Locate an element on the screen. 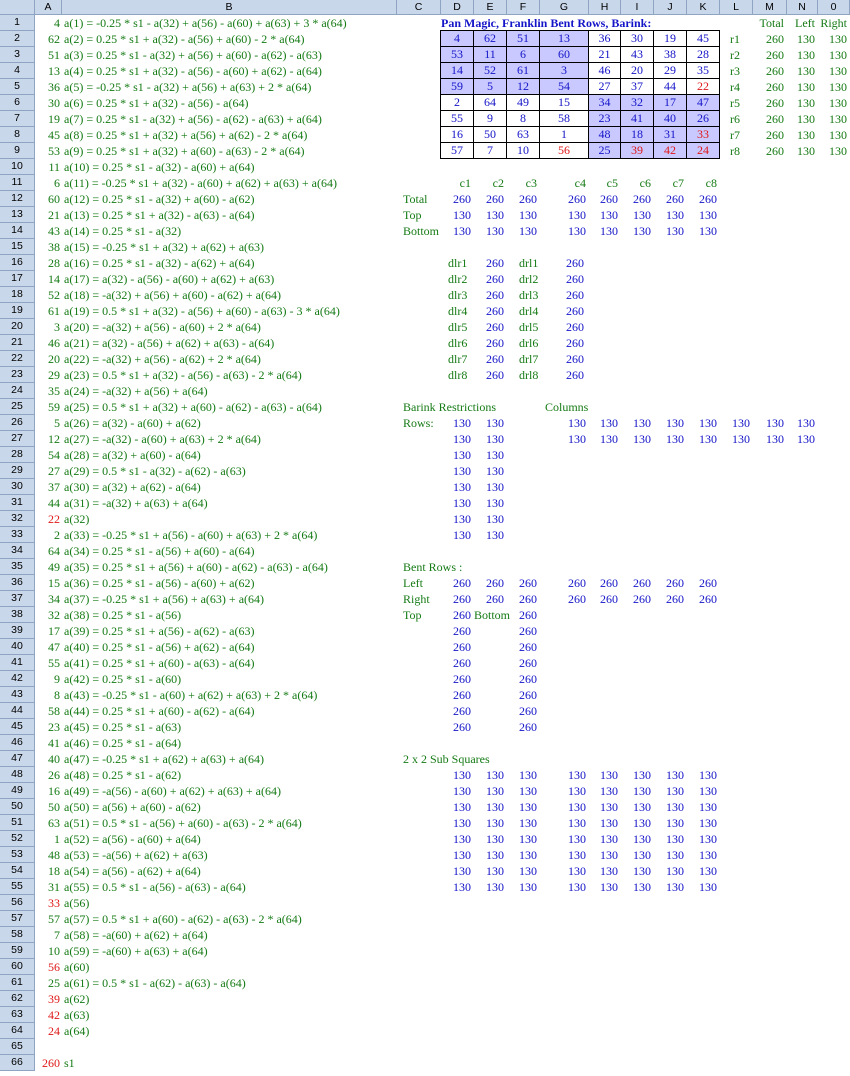 The height and width of the screenshot is (1076, 850). diag-value: 260 is located at coordinates (490, 359).